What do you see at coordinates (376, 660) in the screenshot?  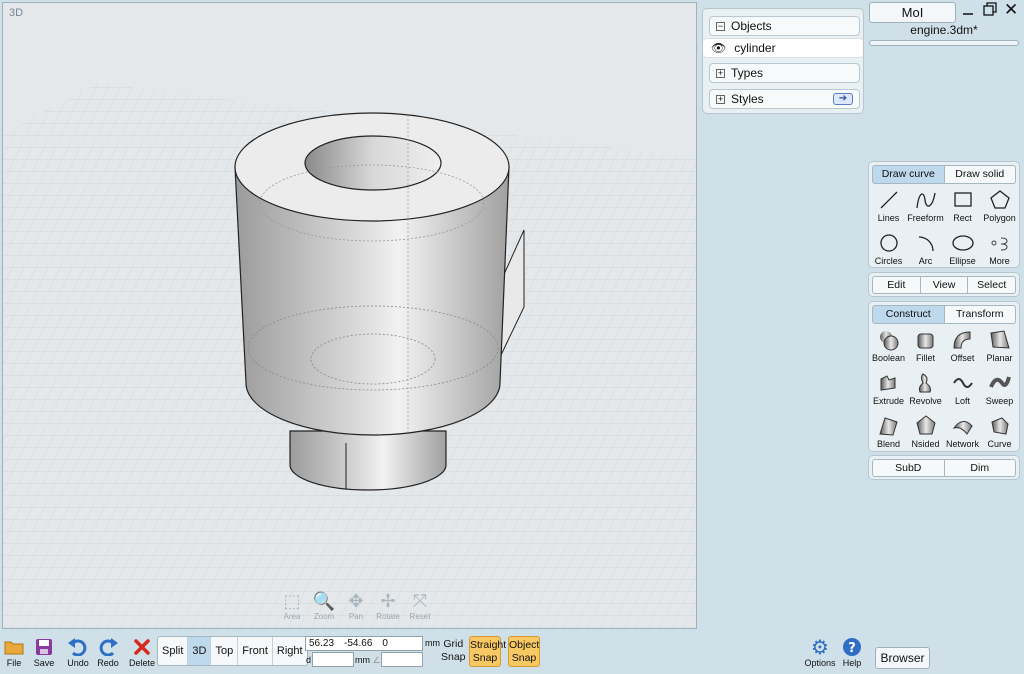 I see `angle-icon: ∠` at bounding box center [376, 660].